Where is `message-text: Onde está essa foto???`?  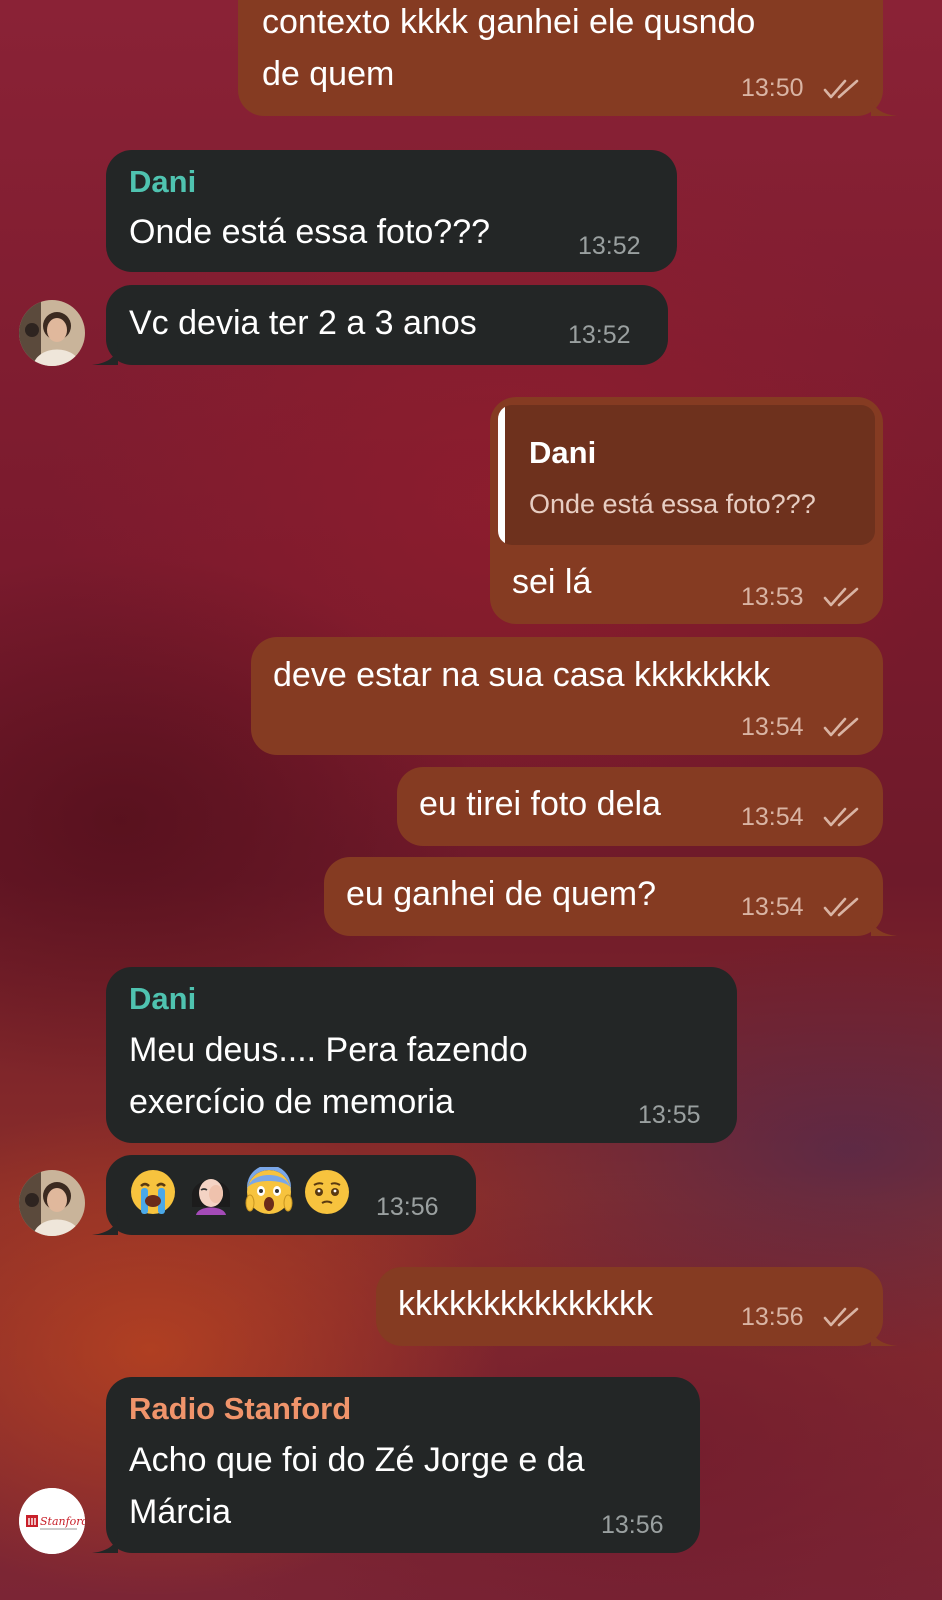 message-text: Onde está essa foto??? is located at coordinates (310, 232).